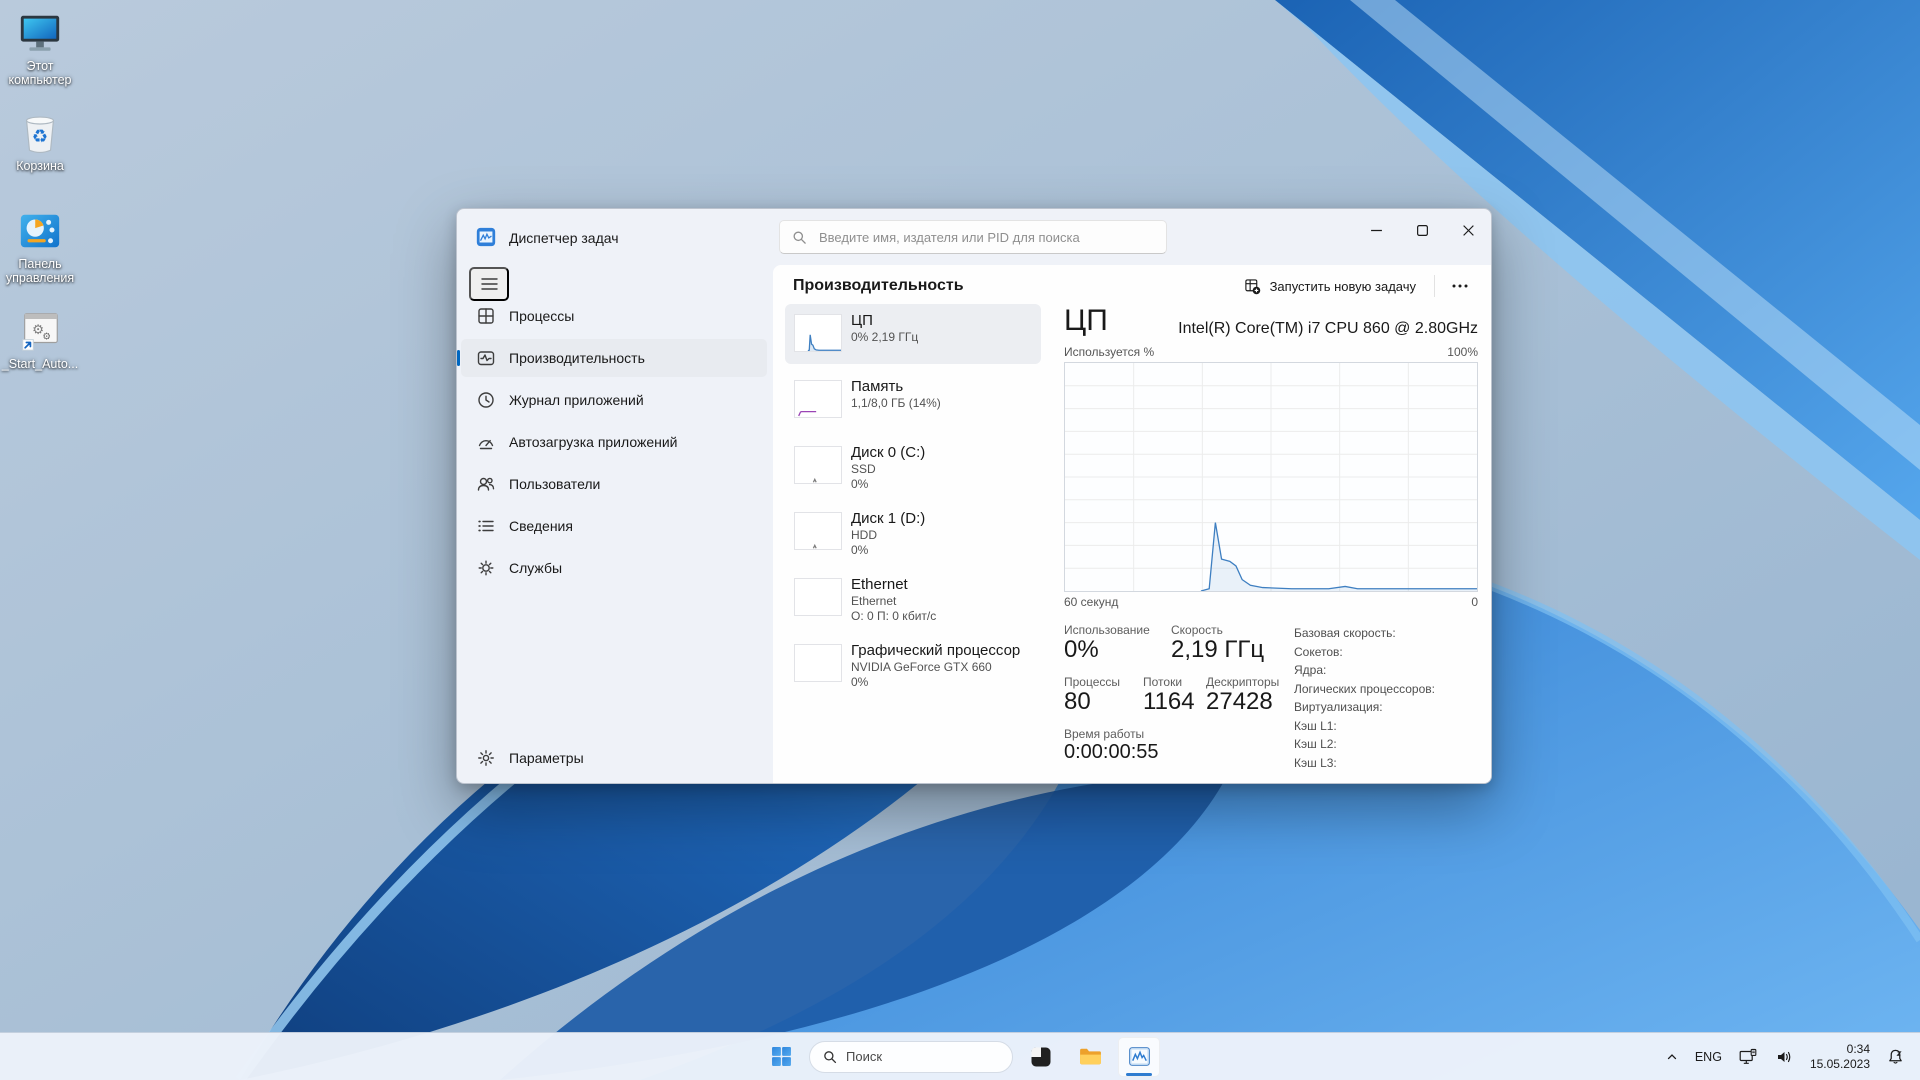 This screenshot has height=1080, width=1920. What do you see at coordinates (864, 1056) in the screenshot?
I see `taskbar-search-label: Поиск` at bounding box center [864, 1056].